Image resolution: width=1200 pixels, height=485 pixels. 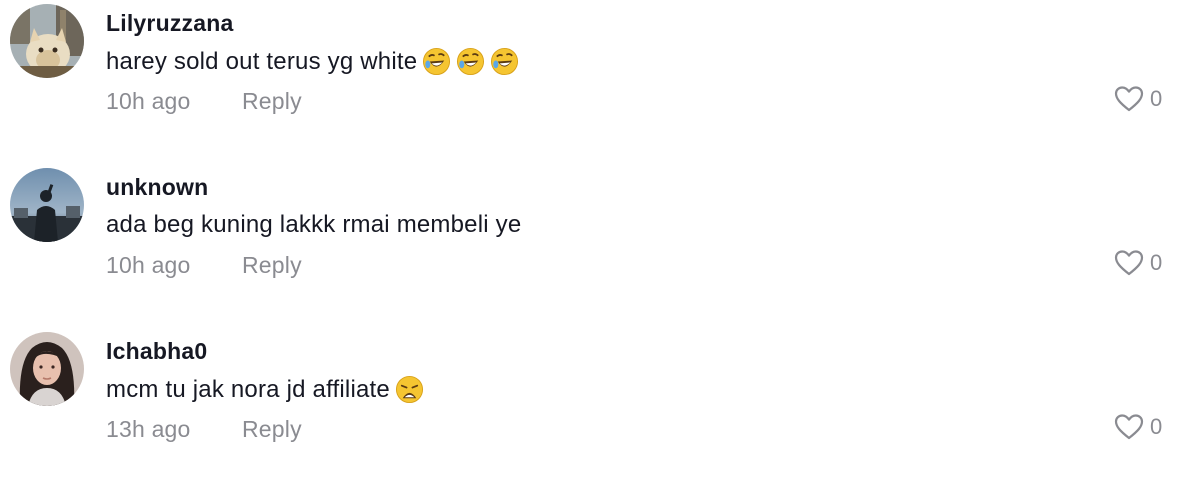 I want to click on cat-avatar-image, so click(x=47, y=41).